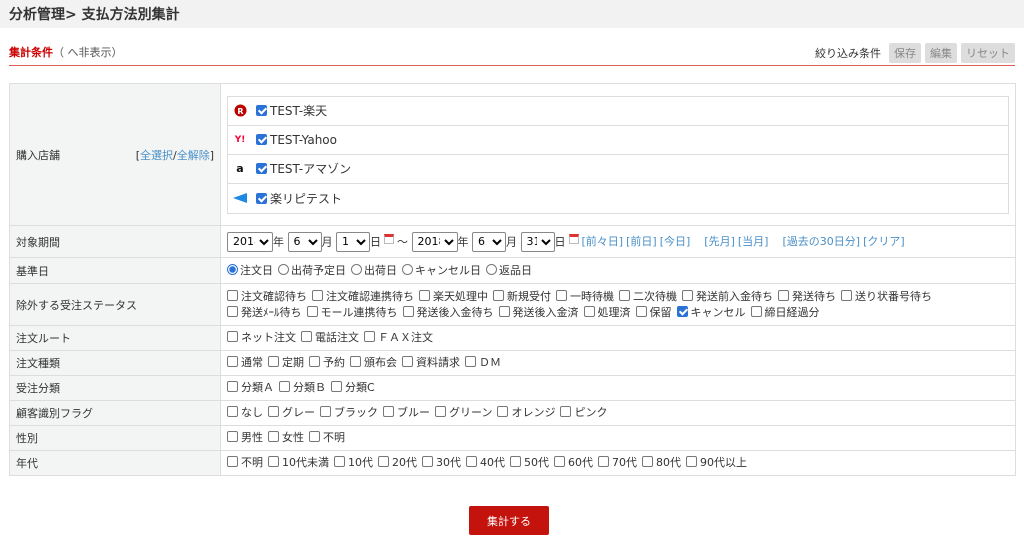  Describe the element at coordinates (373, 363) in the screenshot. I see `checkbox-option: 頒布会` at that location.